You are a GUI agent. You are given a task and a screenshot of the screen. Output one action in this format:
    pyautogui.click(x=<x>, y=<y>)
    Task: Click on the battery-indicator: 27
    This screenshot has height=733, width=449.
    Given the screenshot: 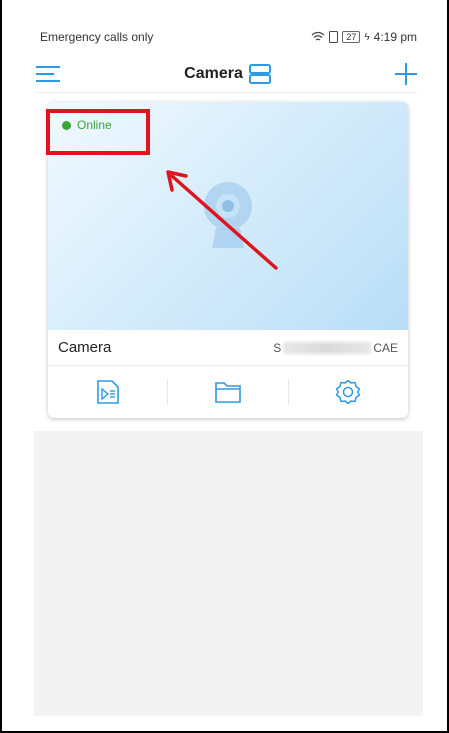 What is the action you would take?
    pyautogui.click(x=351, y=37)
    